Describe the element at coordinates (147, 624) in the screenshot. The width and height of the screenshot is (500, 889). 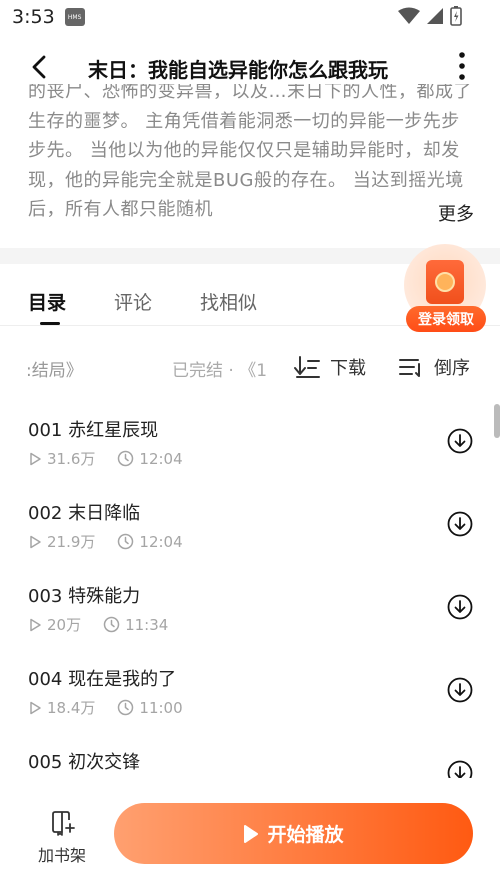
I see `duration: 11:34` at that location.